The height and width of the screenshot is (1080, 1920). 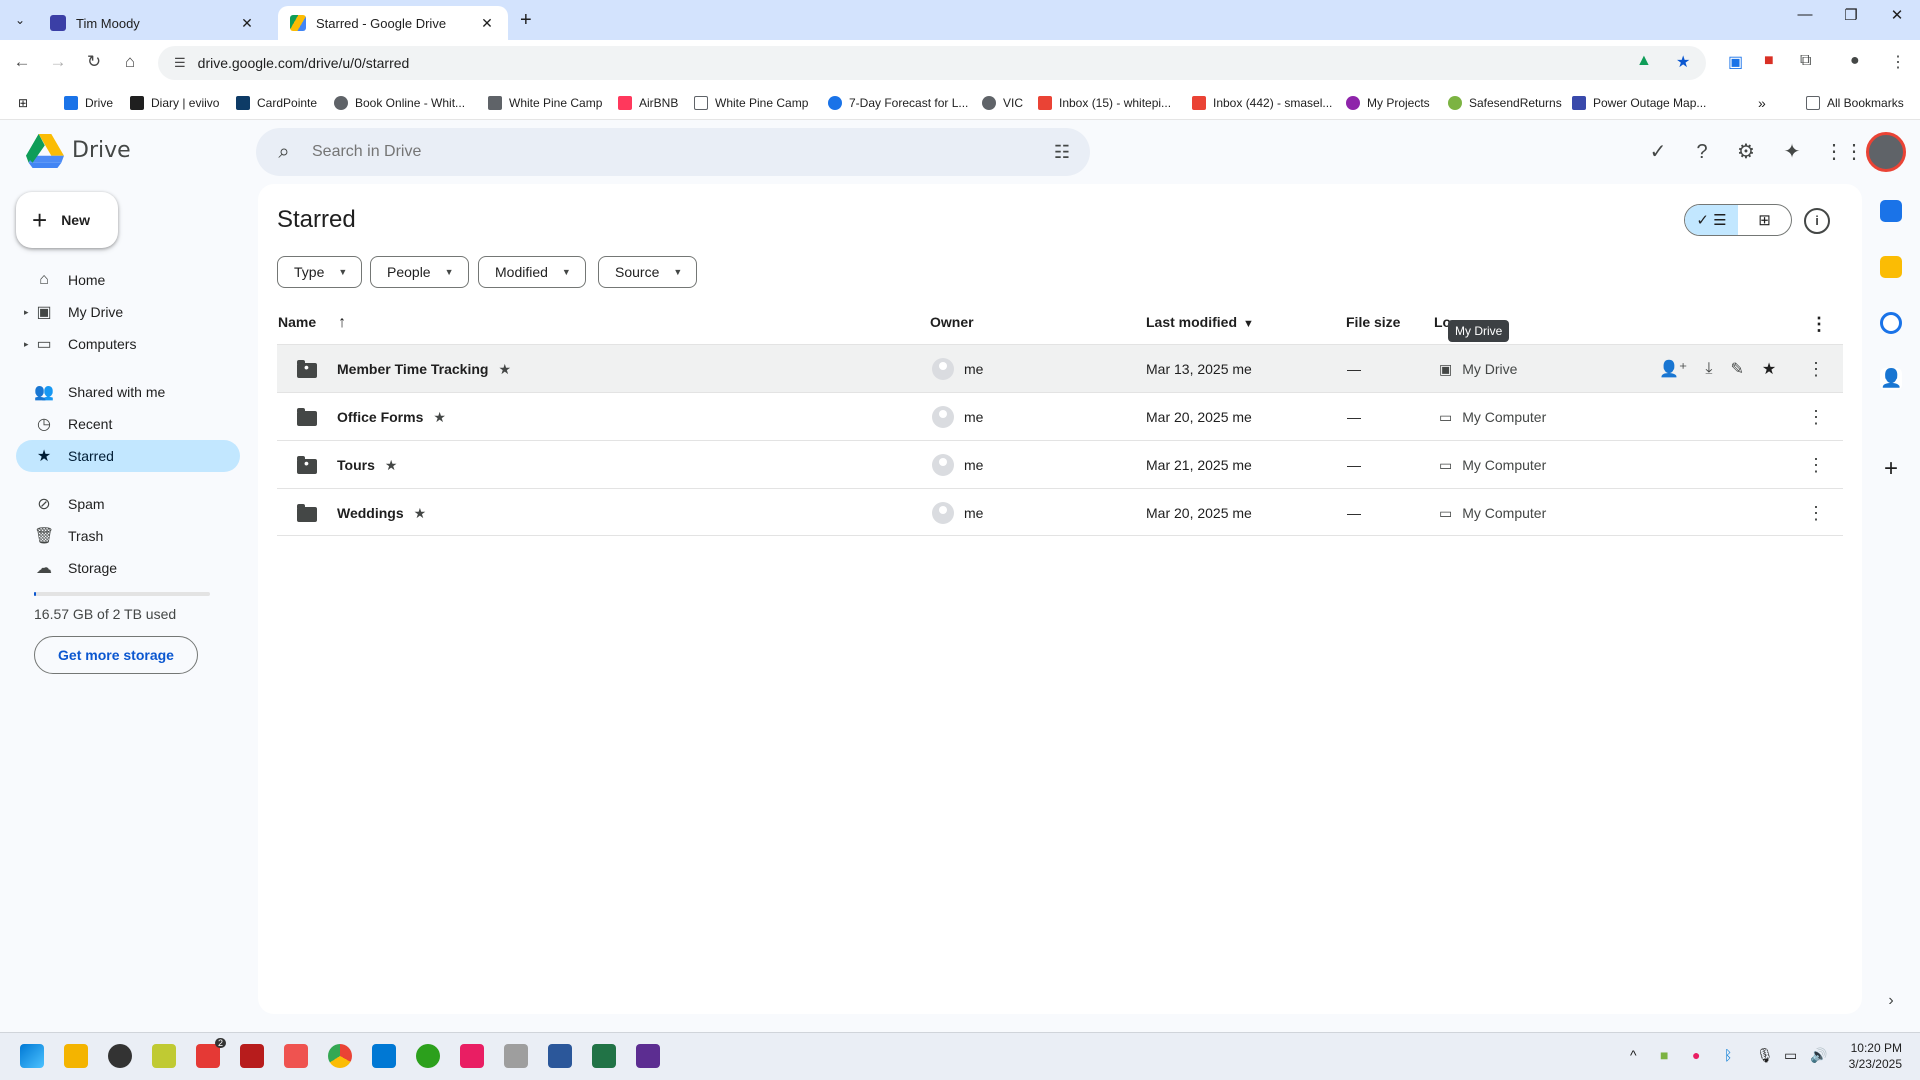 What do you see at coordinates (1790, 1055) in the screenshot?
I see `network-icon: ▭` at bounding box center [1790, 1055].